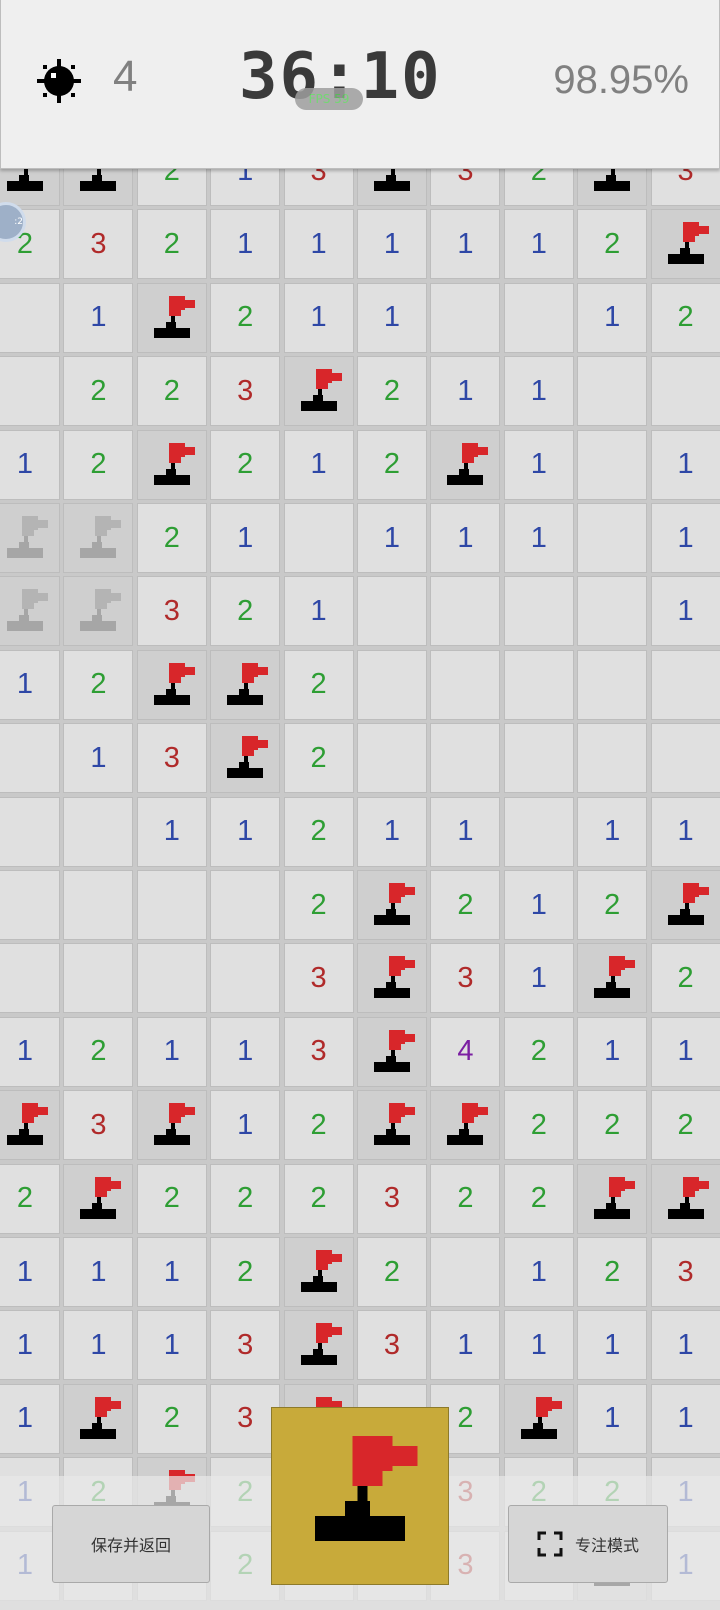 This screenshot has width=720, height=1610. I want to click on number-cell: 4, so click(465, 1051).